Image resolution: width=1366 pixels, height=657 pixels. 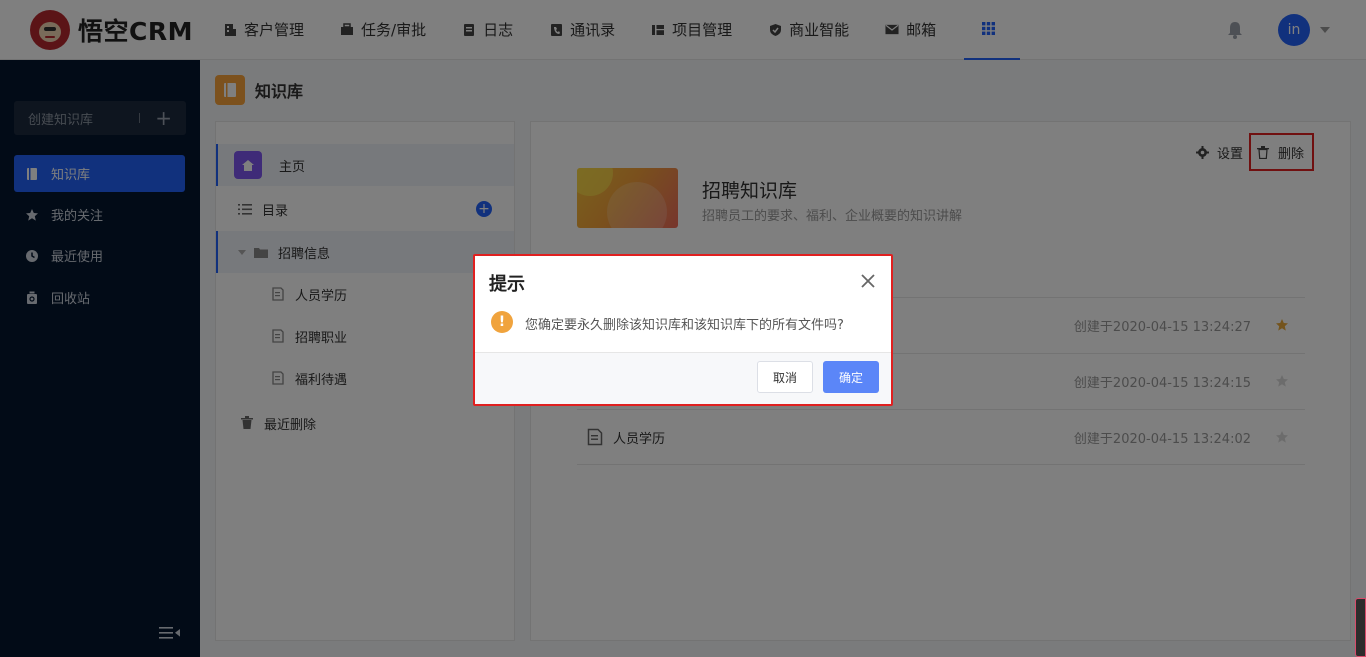 What do you see at coordinates (507, 284) in the screenshot?
I see `dialog-title: 提示` at bounding box center [507, 284].